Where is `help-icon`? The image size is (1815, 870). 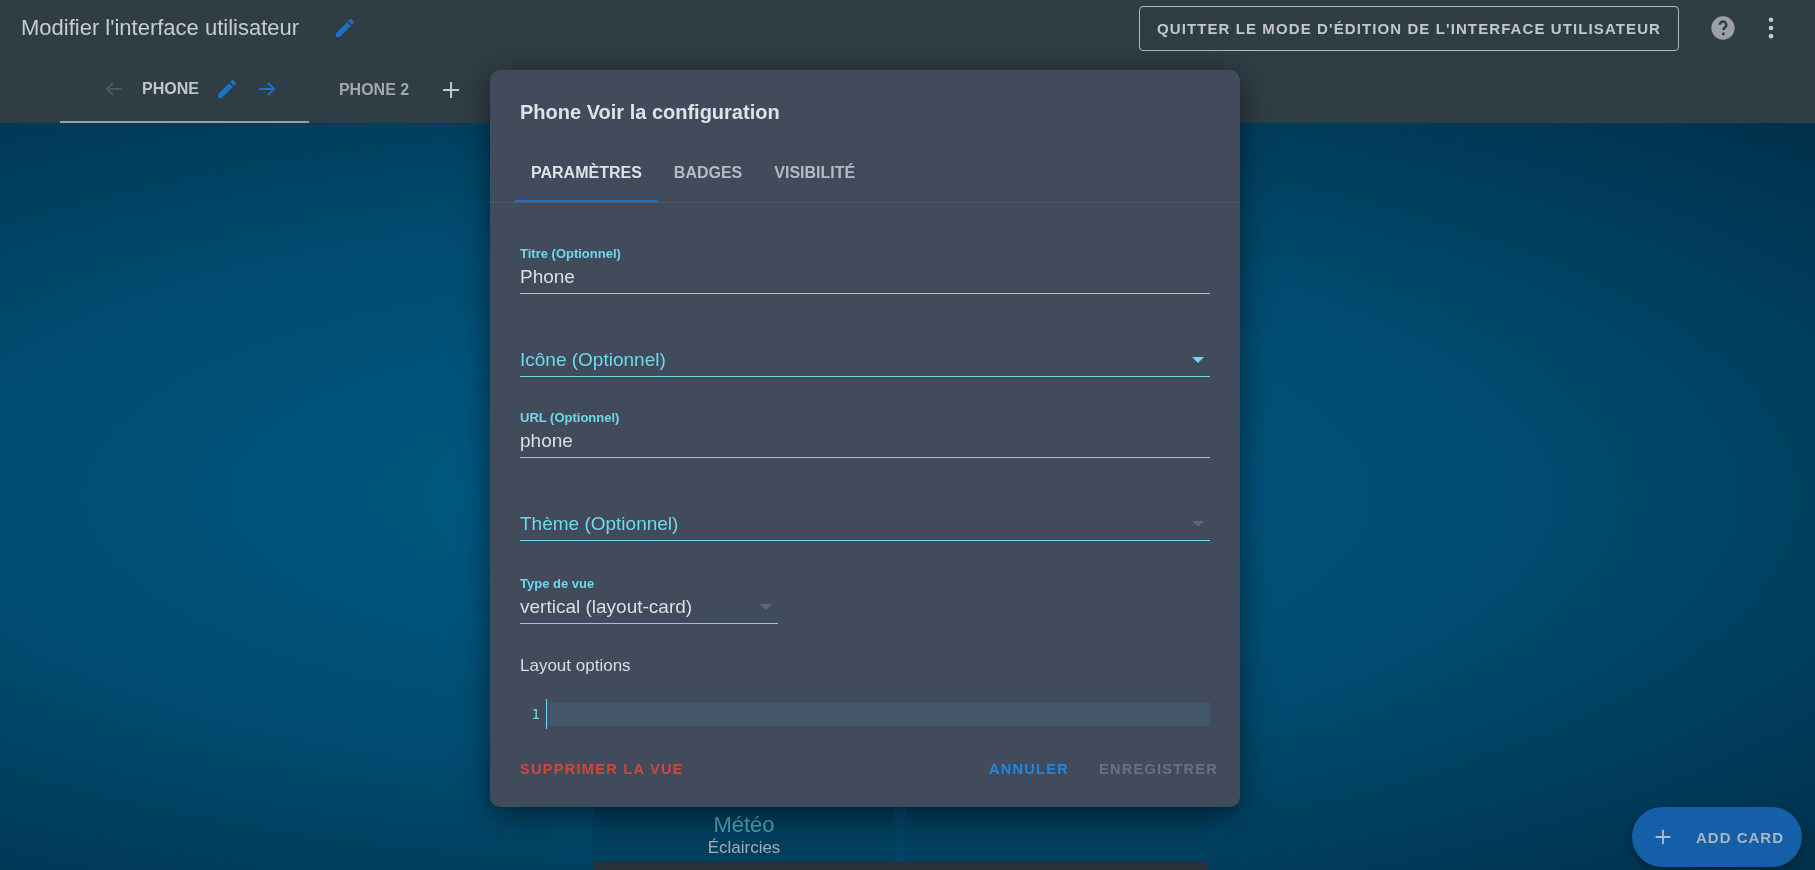 help-icon is located at coordinates (1723, 28).